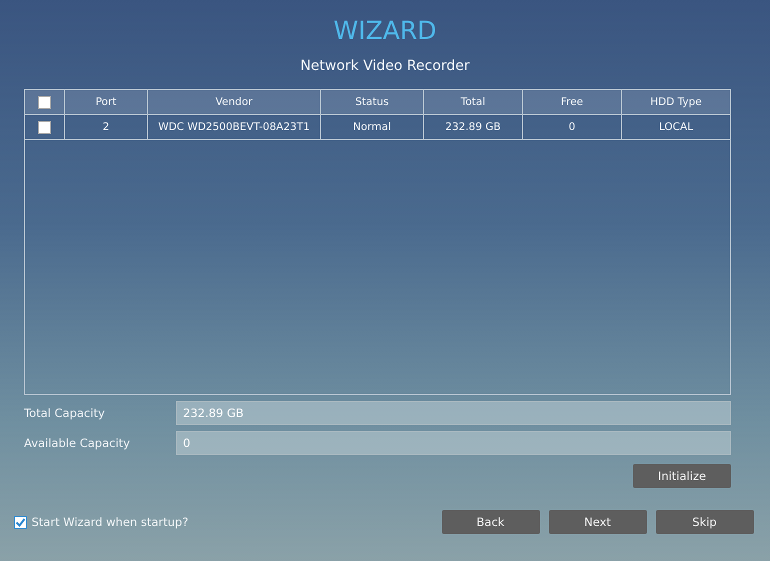 The width and height of the screenshot is (770, 561). What do you see at coordinates (234, 127) in the screenshot?
I see `table-cell: WDC WD2500BEVT-08A23T1` at bounding box center [234, 127].